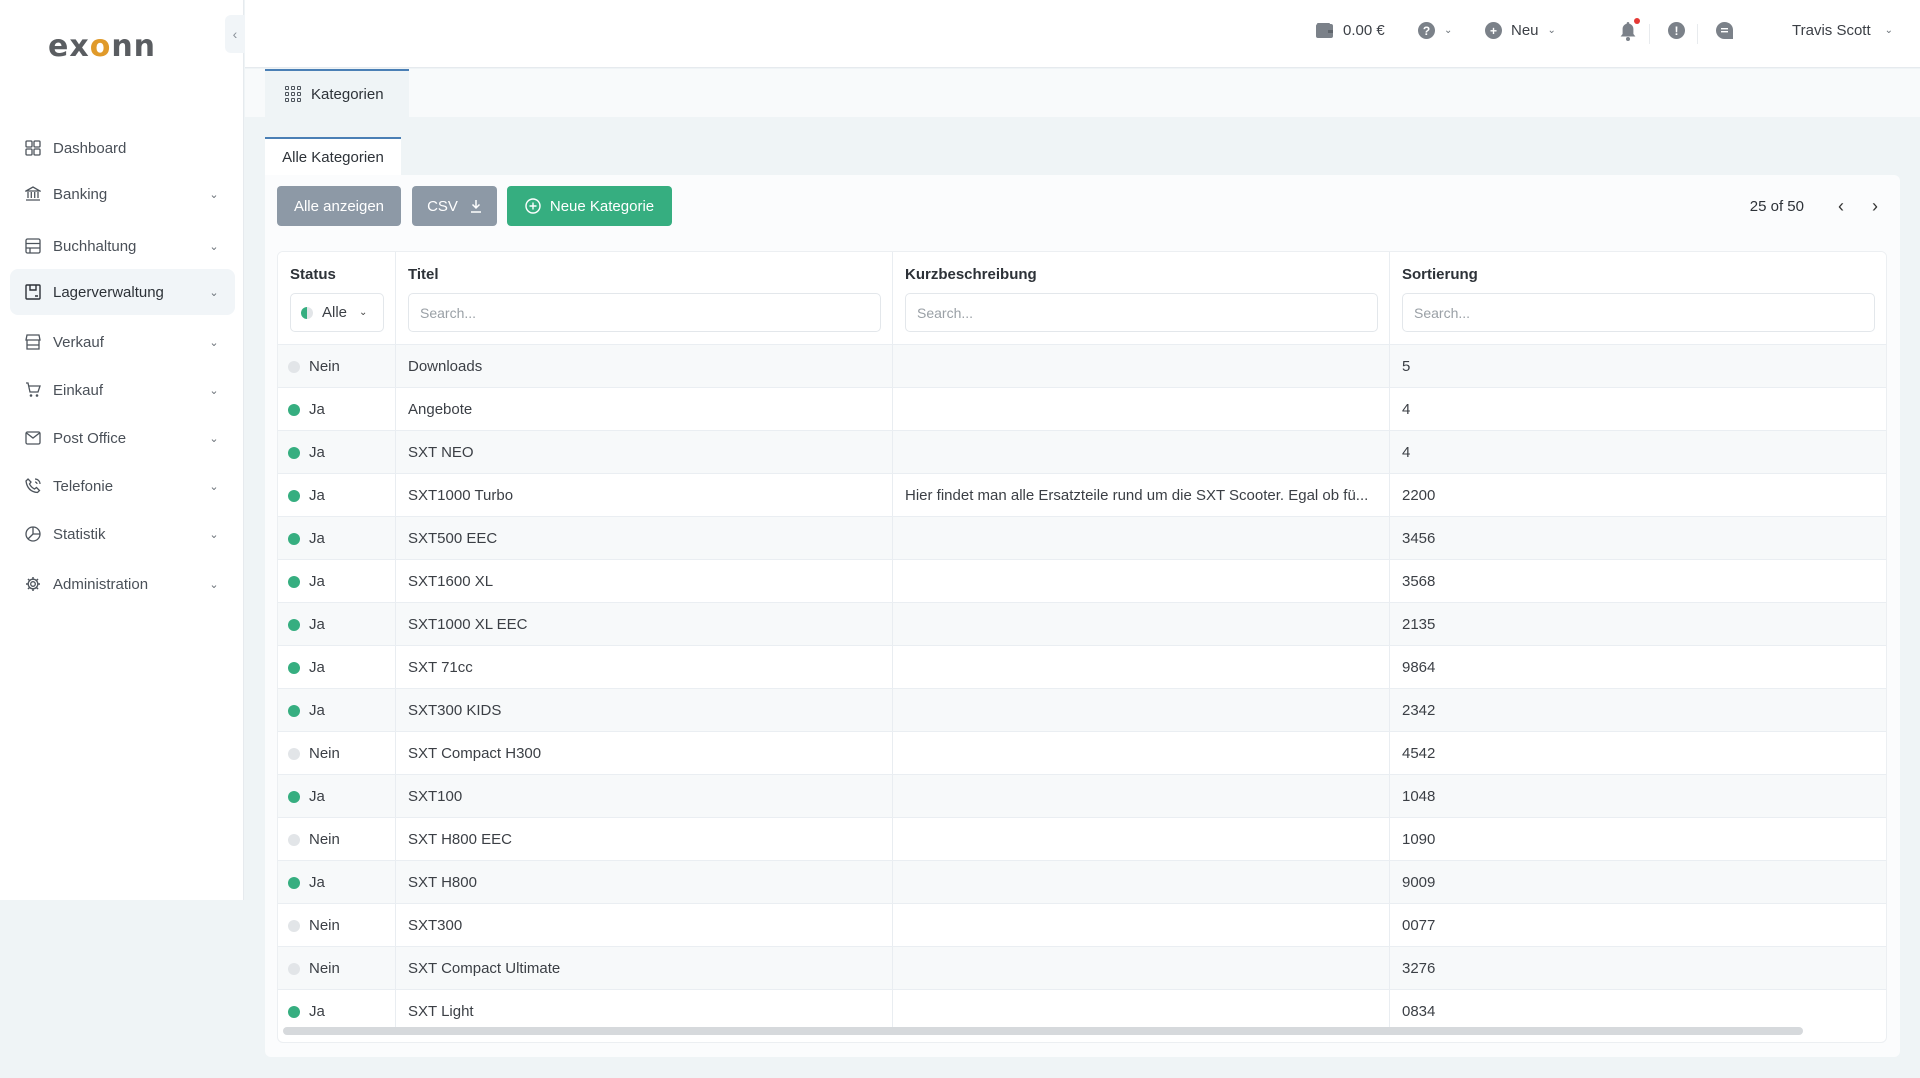 The height and width of the screenshot is (1078, 1920). I want to click on dashboard-grid-icon, so click(33, 148).